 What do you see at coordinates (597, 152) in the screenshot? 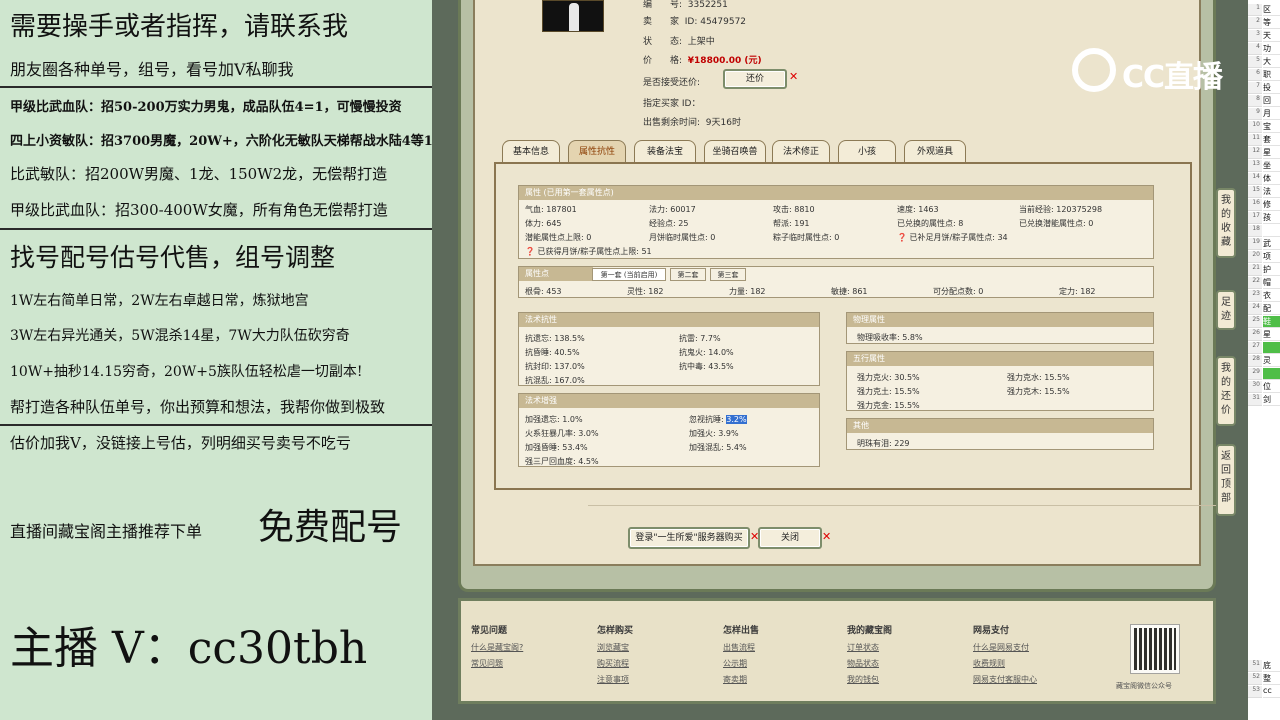
I see `tab-attributes: 属性抗性` at bounding box center [597, 152].